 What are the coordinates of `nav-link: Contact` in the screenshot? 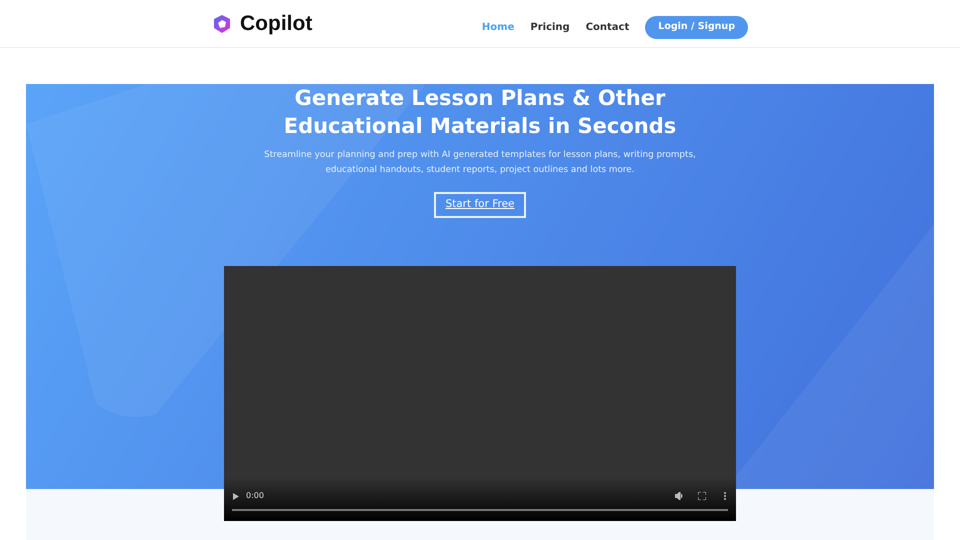 It's located at (608, 27).